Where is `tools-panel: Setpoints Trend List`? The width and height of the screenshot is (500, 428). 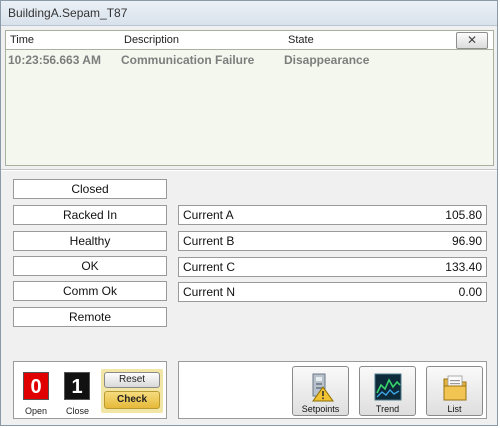
tools-panel: Setpoints Trend List is located at coordinates (332, 390).